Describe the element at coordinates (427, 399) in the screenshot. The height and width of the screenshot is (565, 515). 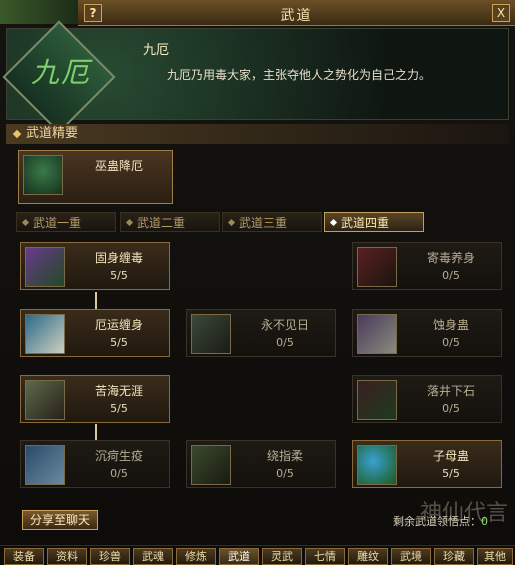
I see `skill-card: 落井下石 0/5` at that location.